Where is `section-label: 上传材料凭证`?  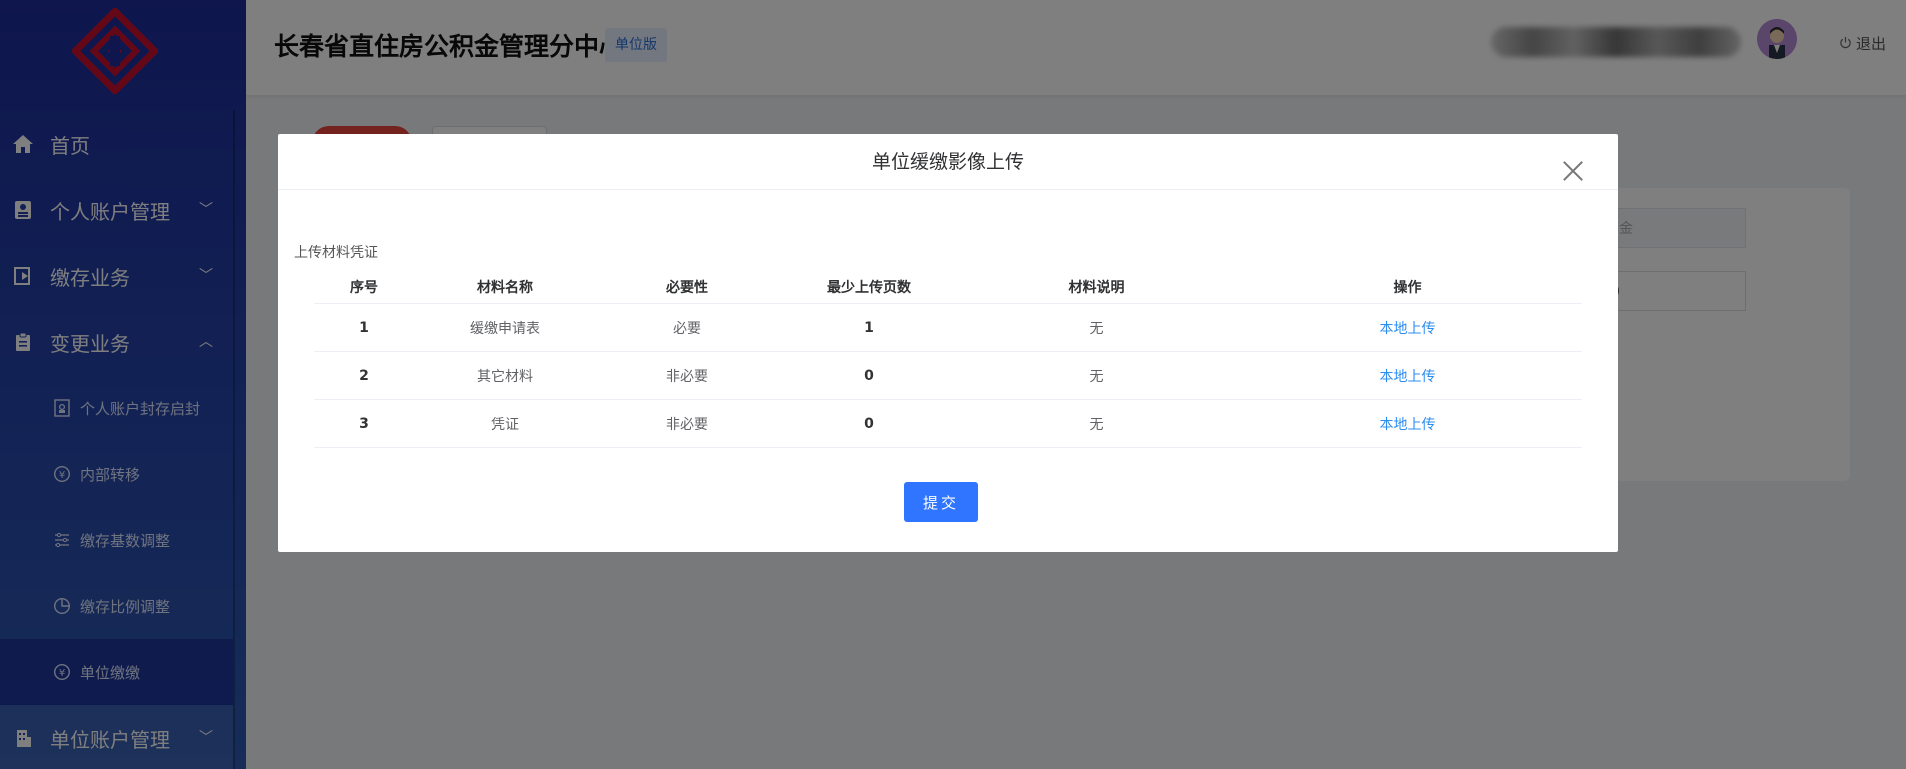 section-label: 上传材料凭证 is located at coordinates (336, 253).